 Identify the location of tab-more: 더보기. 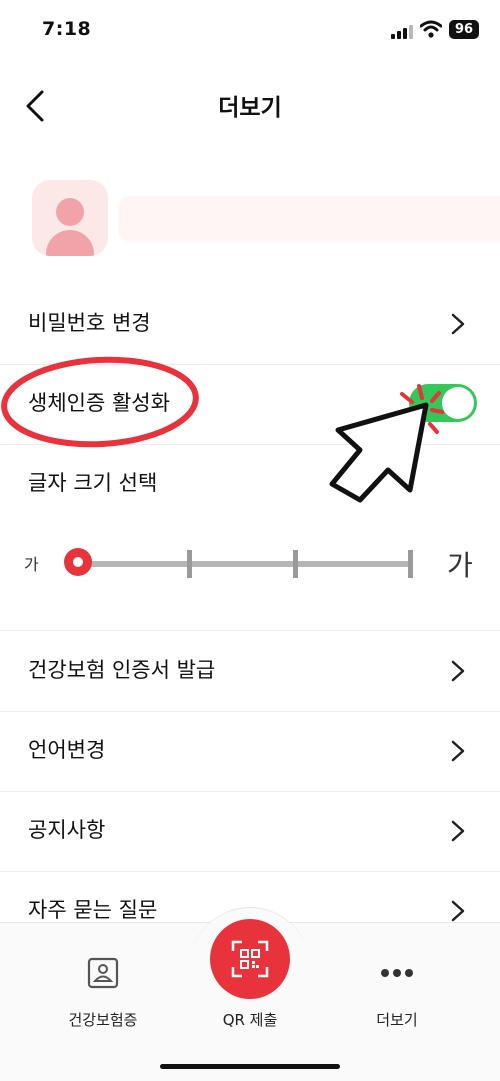
(397, 978).